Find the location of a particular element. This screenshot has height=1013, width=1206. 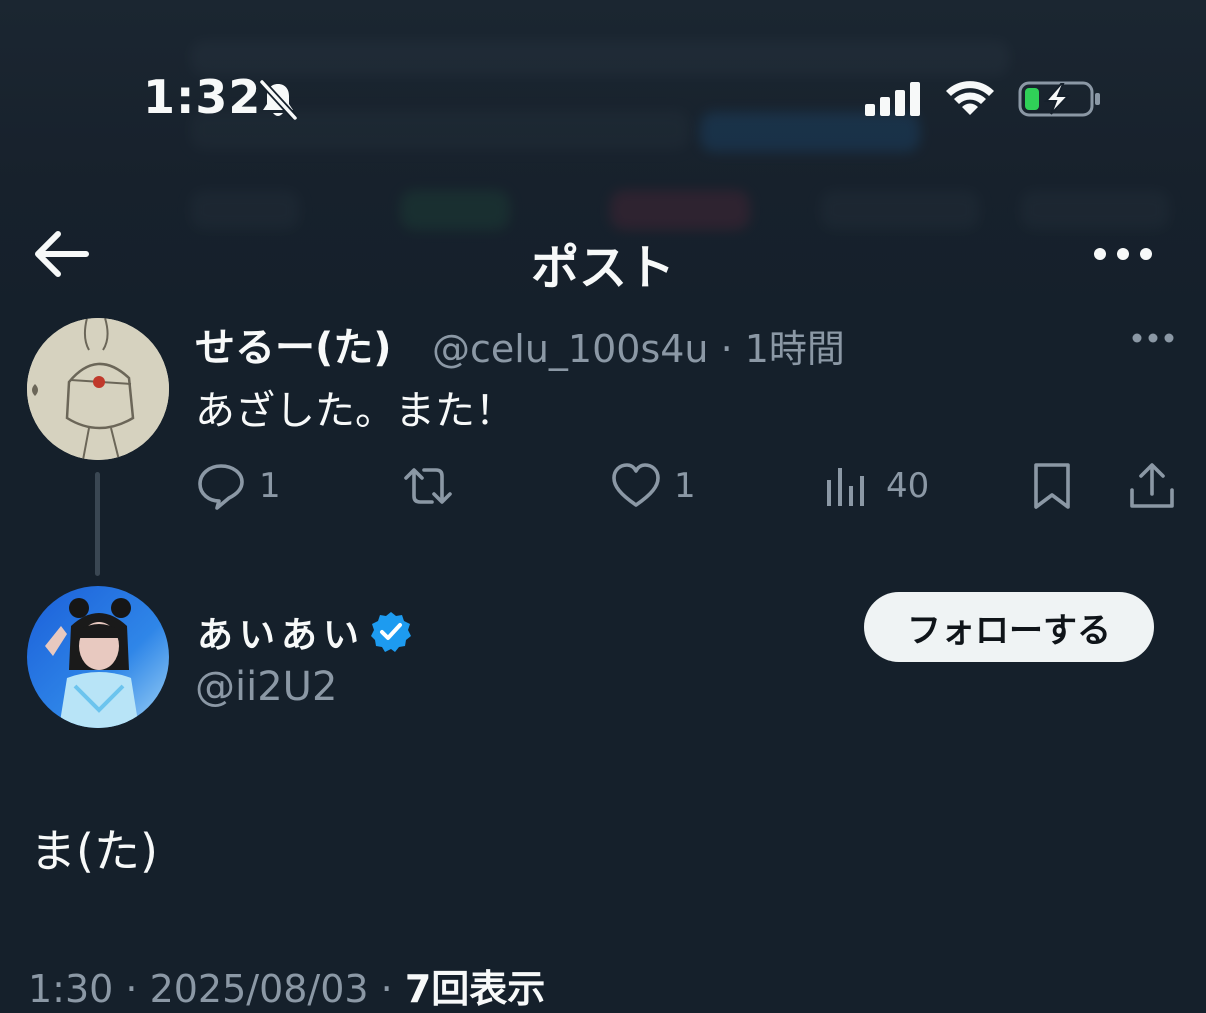

reply-icon is located at coordinates (221, 487).